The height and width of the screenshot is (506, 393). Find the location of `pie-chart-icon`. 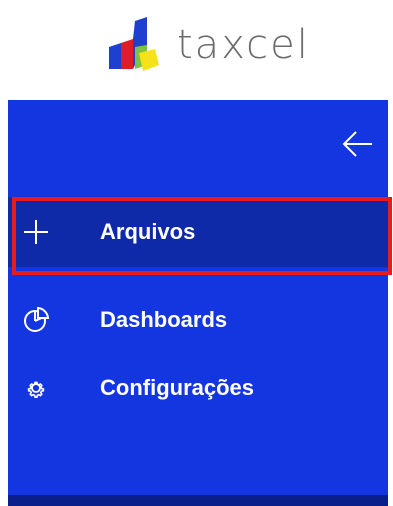

pie-chart-icon is located at coordinates (37, 319).